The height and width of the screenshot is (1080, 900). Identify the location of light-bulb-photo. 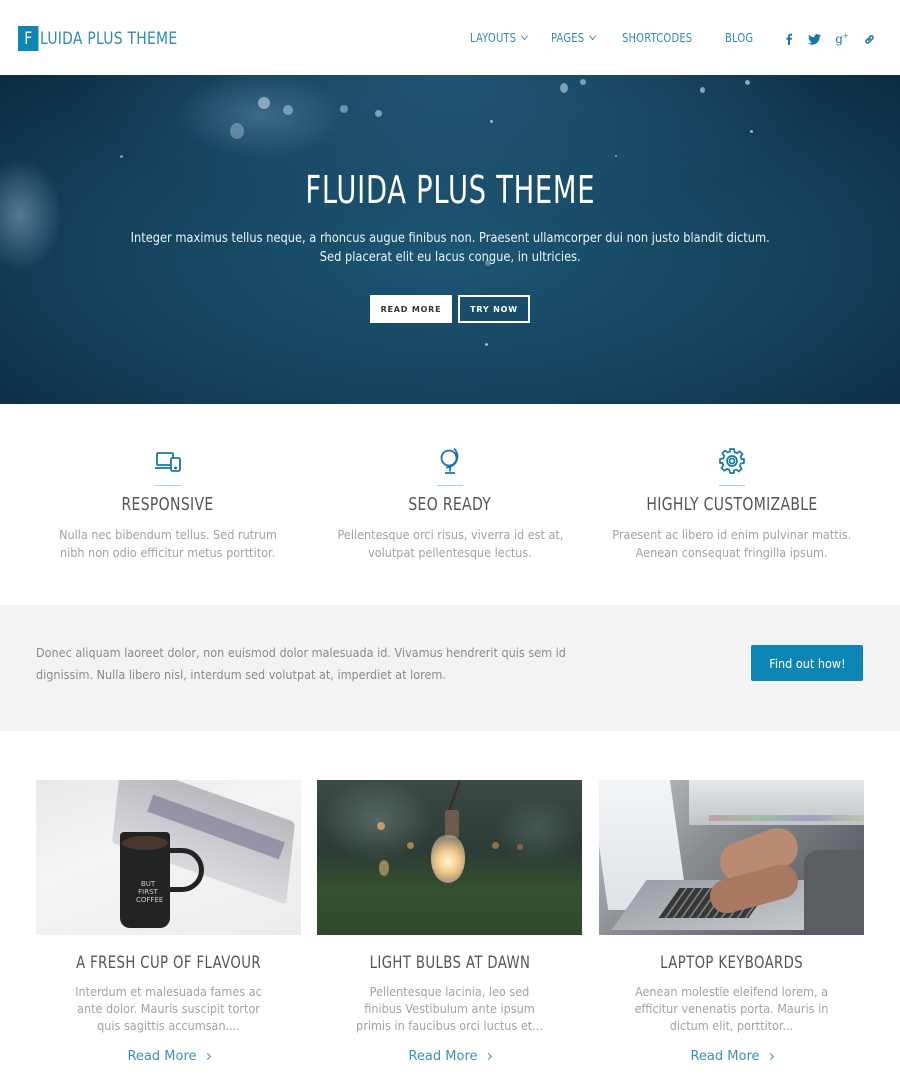
(449, 857).